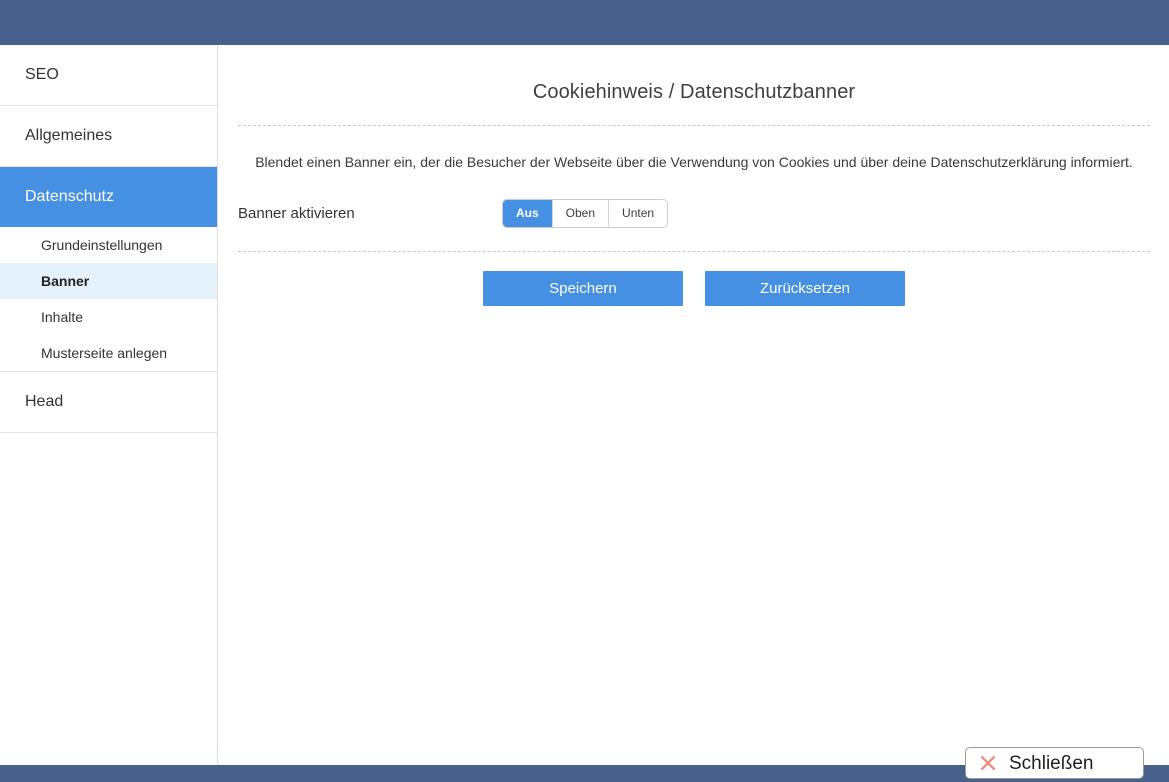 Image resolution: width=1169 pixels, height=782 pixels. I want to click on sidebar-subitem-label: Musterseite anlegen, so click(104, 353).